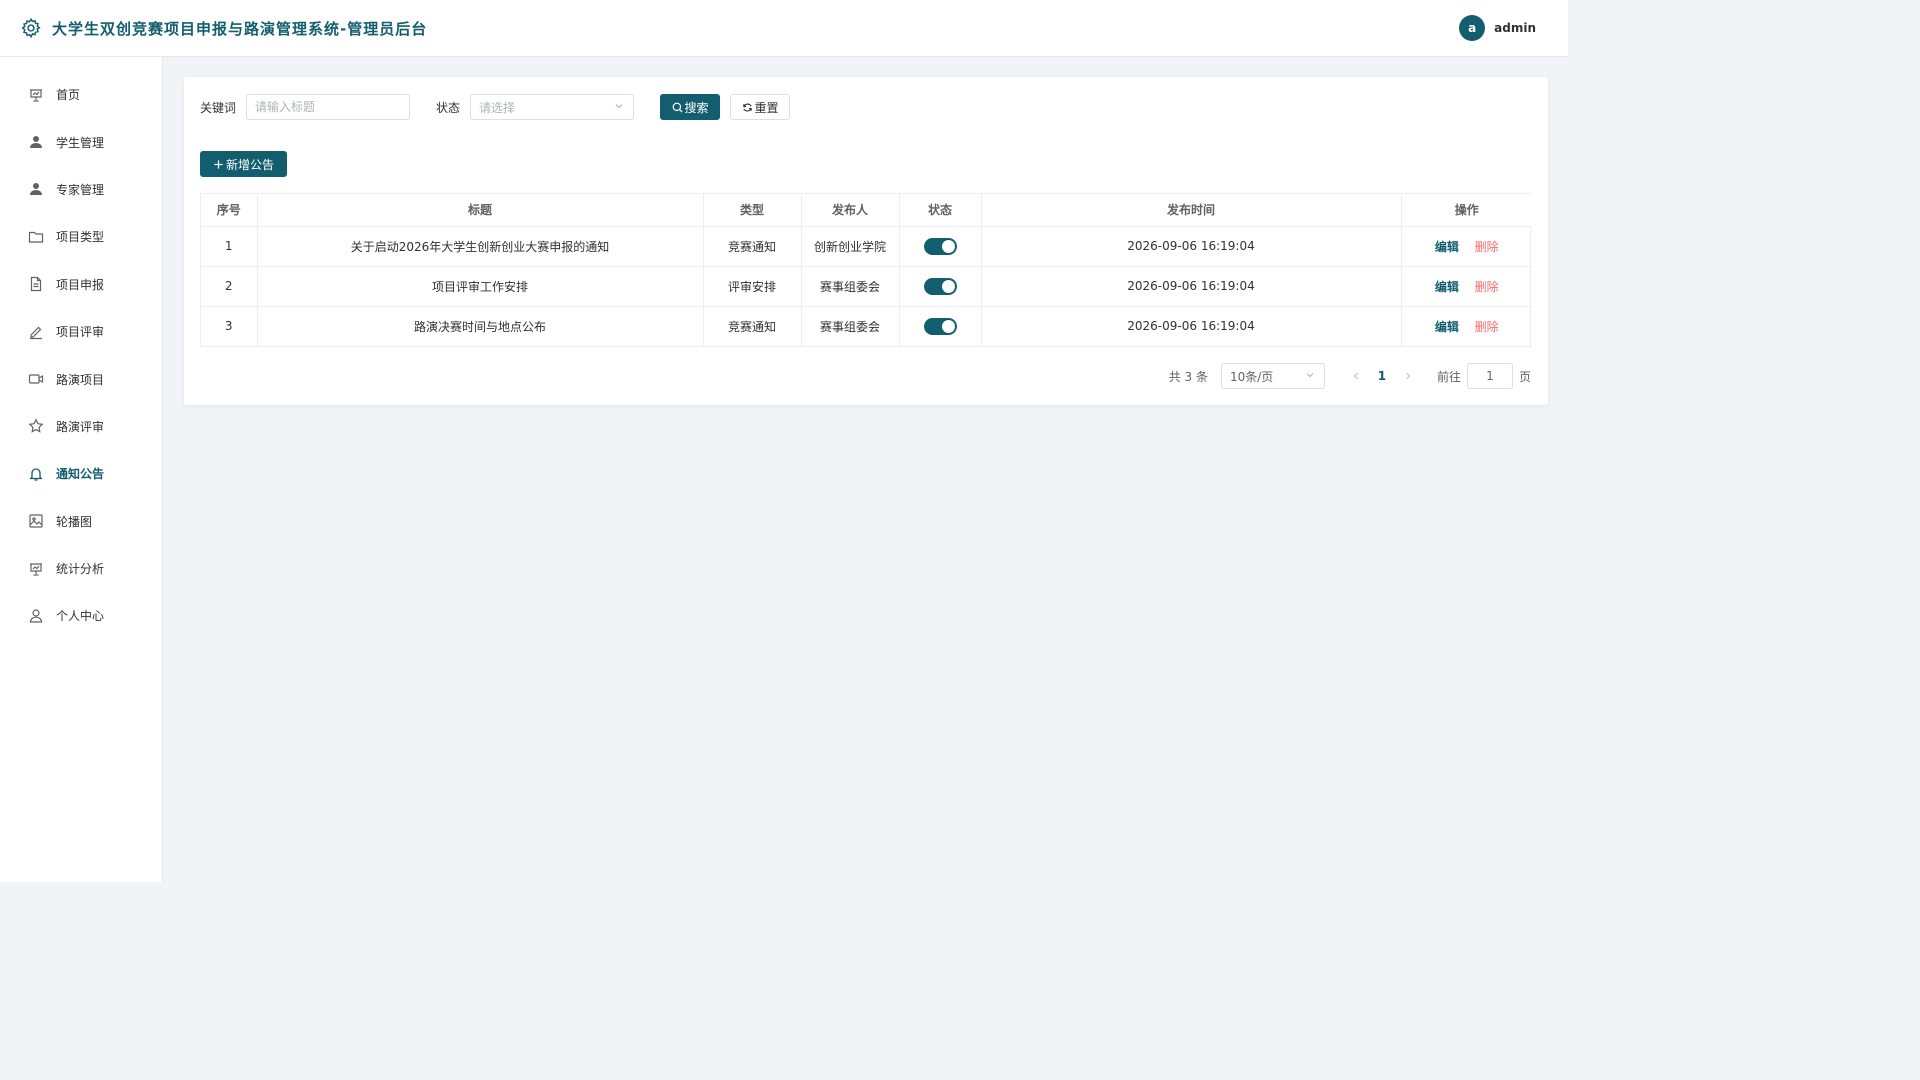 This screenshot has width=1920, height=1080. Describe the element at coordinates (74, 521) in the screenshot. I see `sidebar-item-label: 轮播图` at that location.